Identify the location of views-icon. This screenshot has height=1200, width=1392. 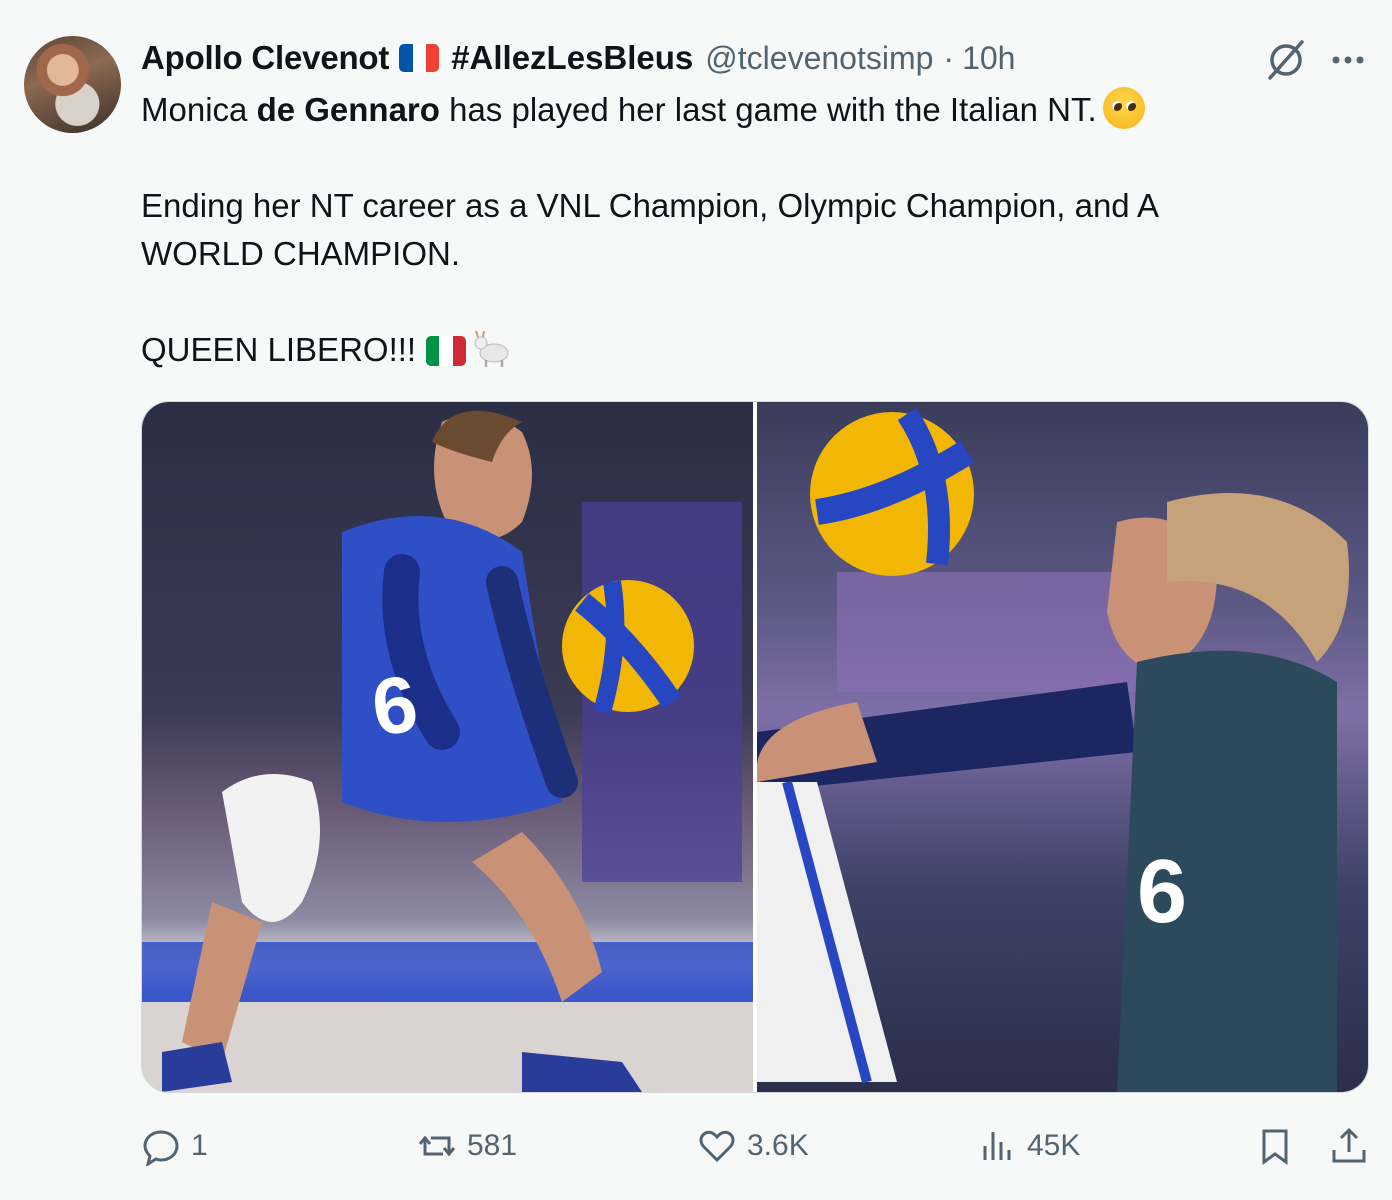
(997, 1146).